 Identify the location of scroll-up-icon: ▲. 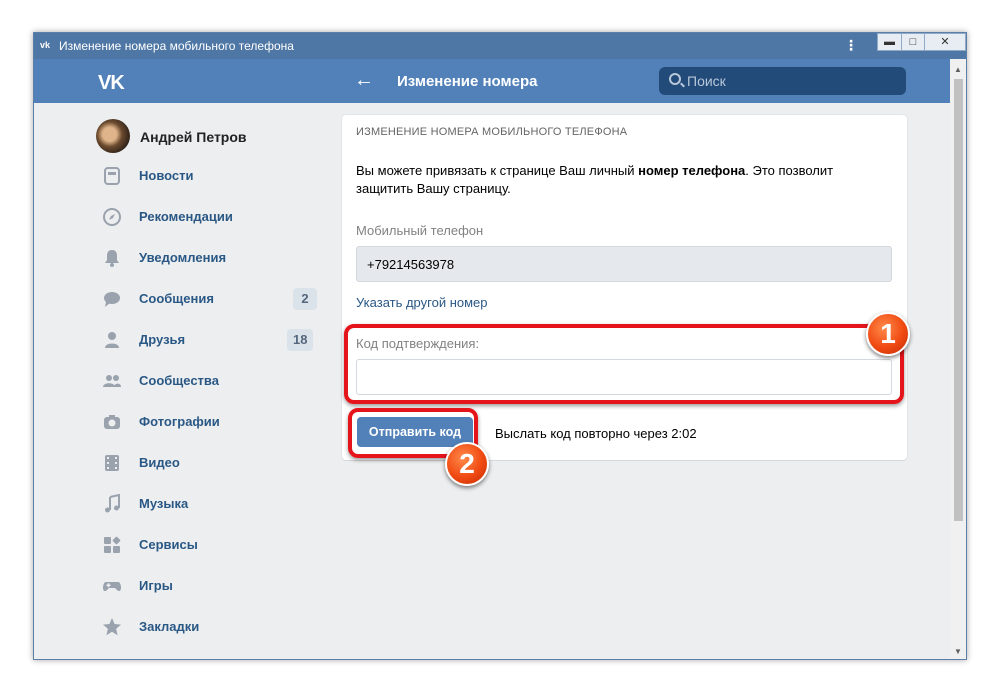
(958, 69).